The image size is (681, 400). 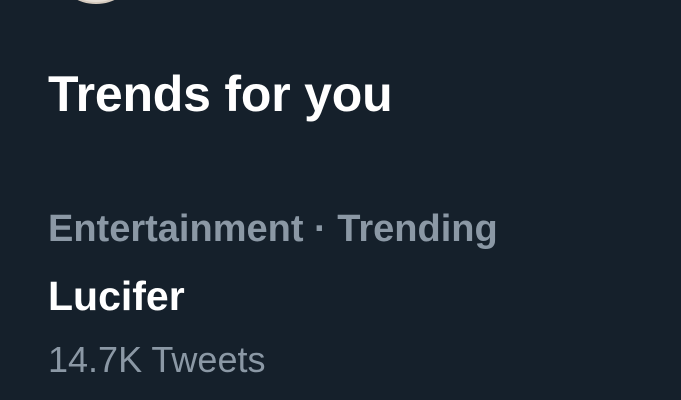 I want to click on avatar, so click(x=96, y=2).